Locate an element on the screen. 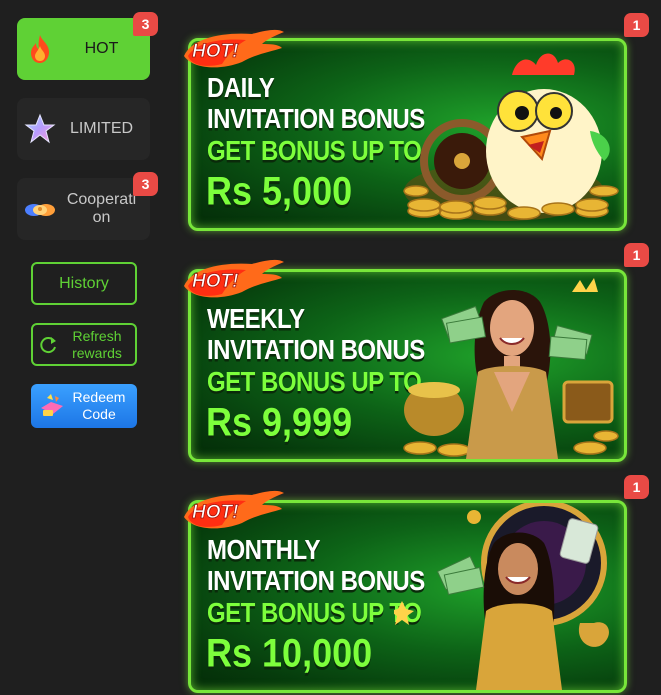  banner-amount: Rs 10,000 is located at coordinates (289, 653).